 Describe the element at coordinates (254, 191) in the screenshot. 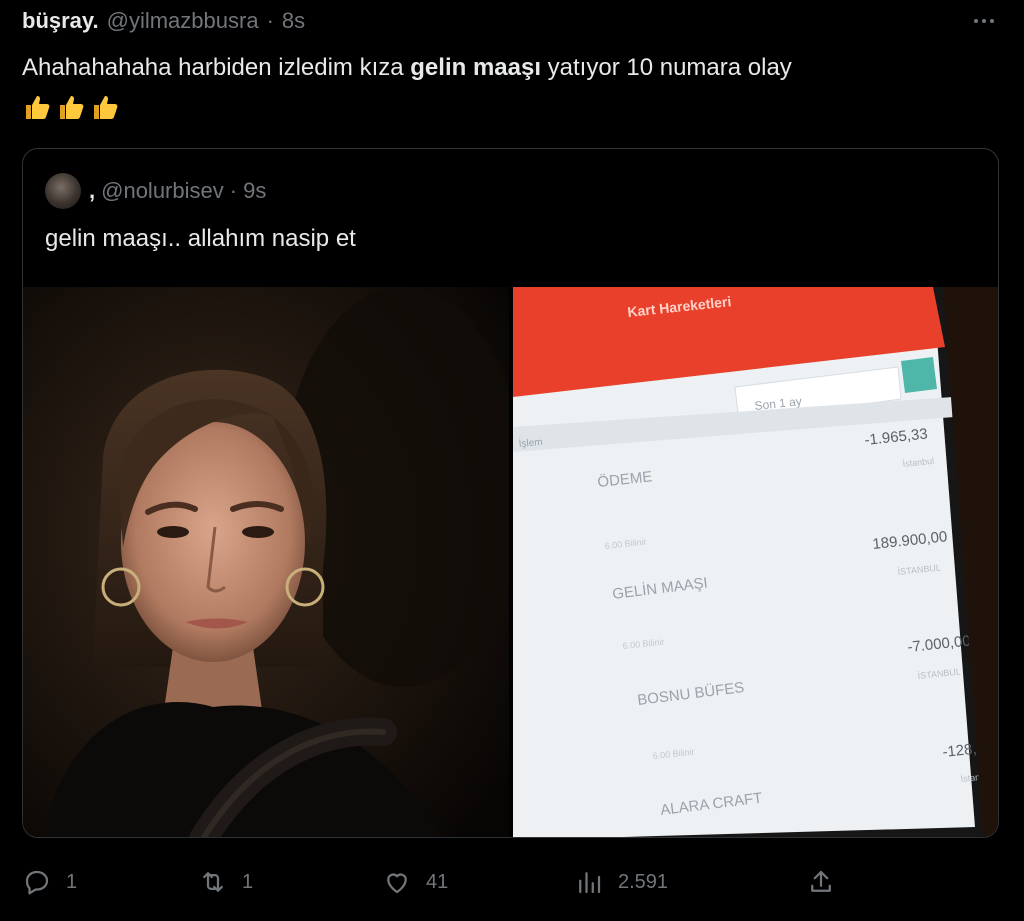

I see `quote-timestamp: 9s` at that location.